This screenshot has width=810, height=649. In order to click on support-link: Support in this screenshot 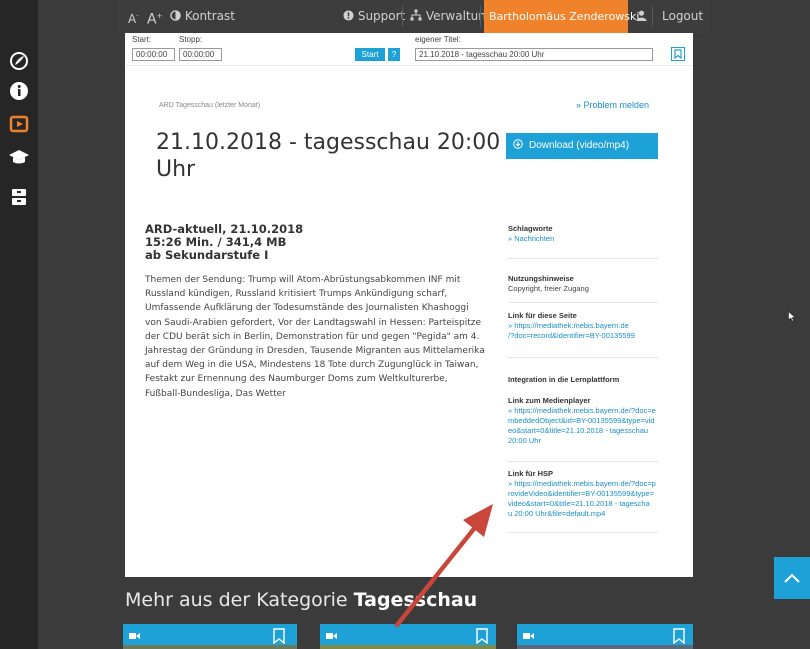, I will do `click(374, 16)`.